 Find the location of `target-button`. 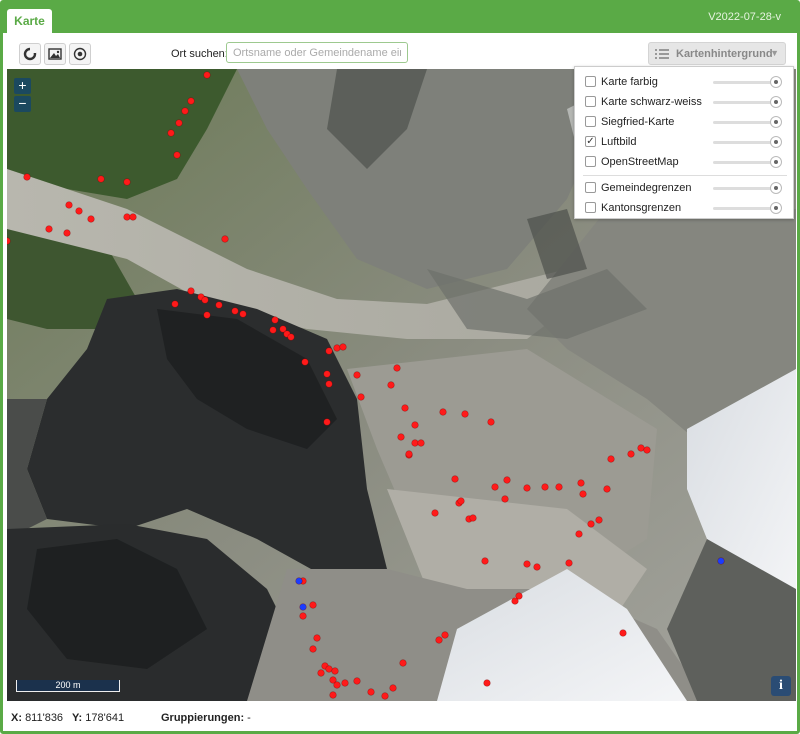

target-button is located at coordinates (80, 54).